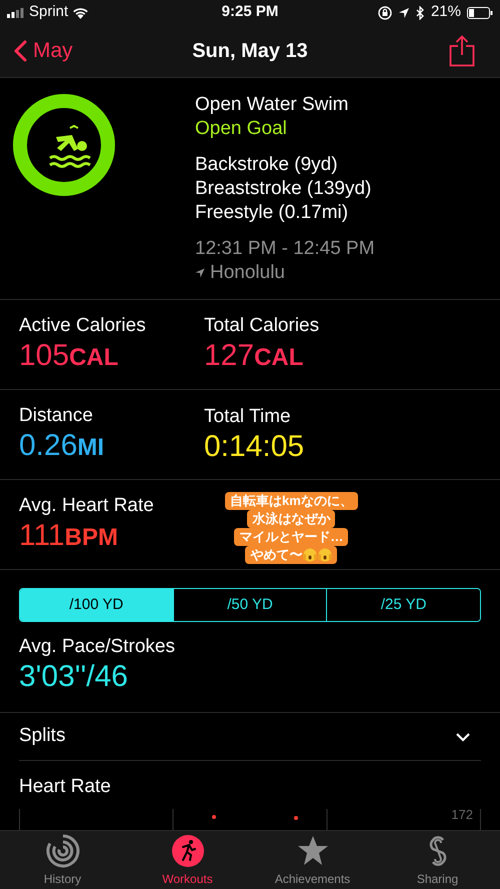 This screenshot has height=889, width=500. Describe the element at coordinates (64, 145) in the screenshot. I see `goal-ring-icon` at that location.